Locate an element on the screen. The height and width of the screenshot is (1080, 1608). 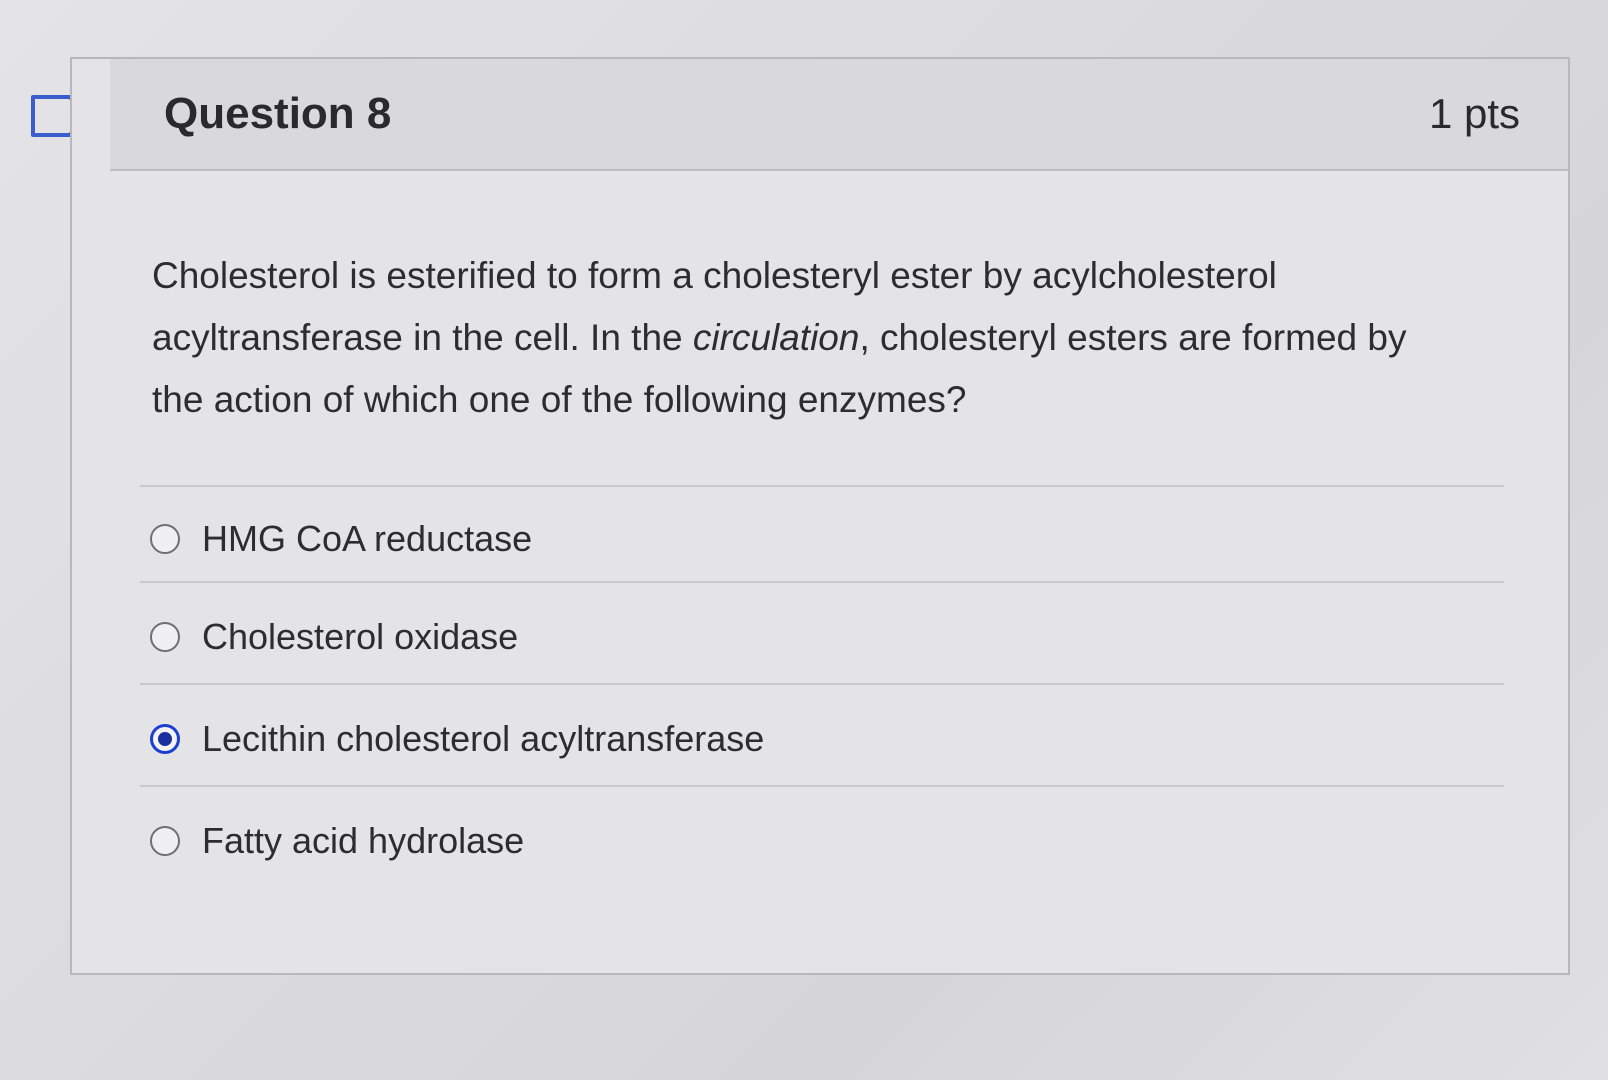
answer-option-4: Fatty acid hydrolase is located at coordinates (337, 841).